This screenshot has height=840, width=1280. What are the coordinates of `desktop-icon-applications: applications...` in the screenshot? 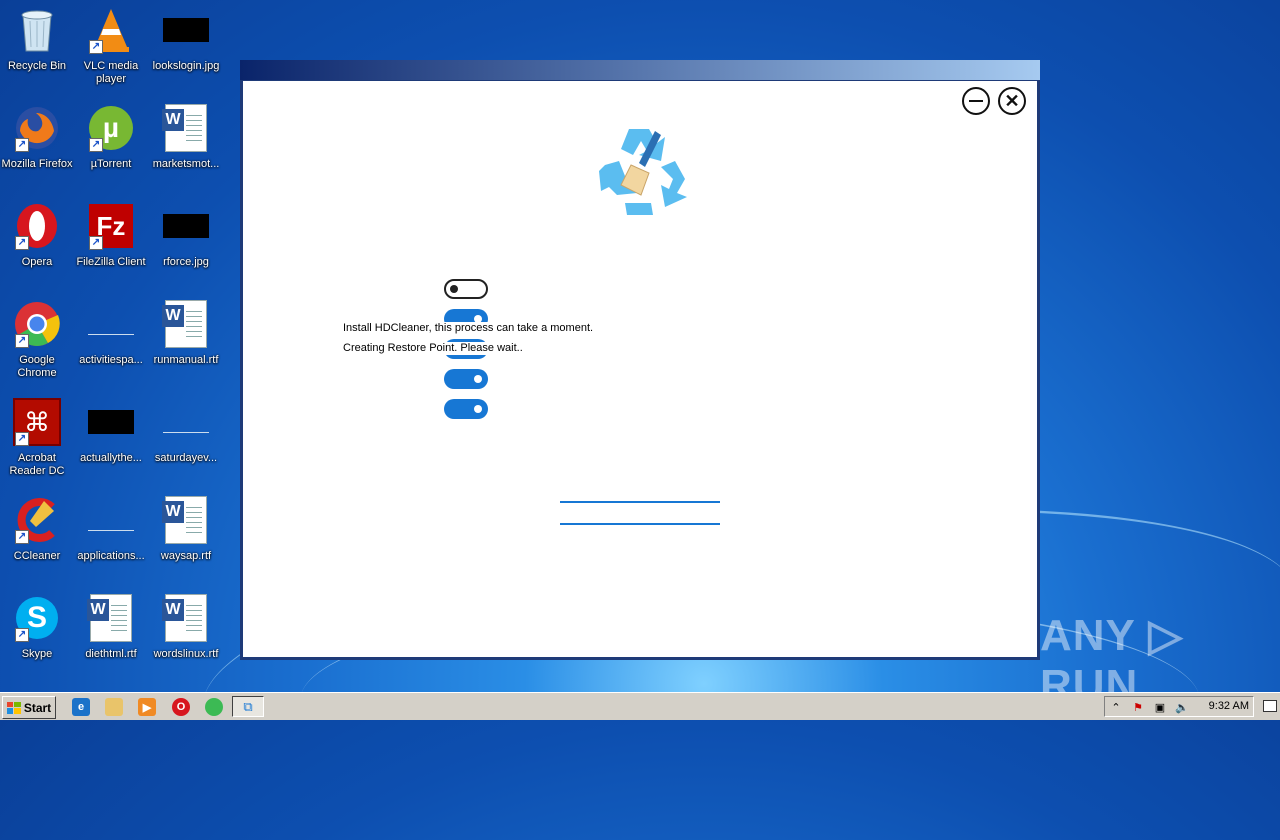 It's located at (111, 529).